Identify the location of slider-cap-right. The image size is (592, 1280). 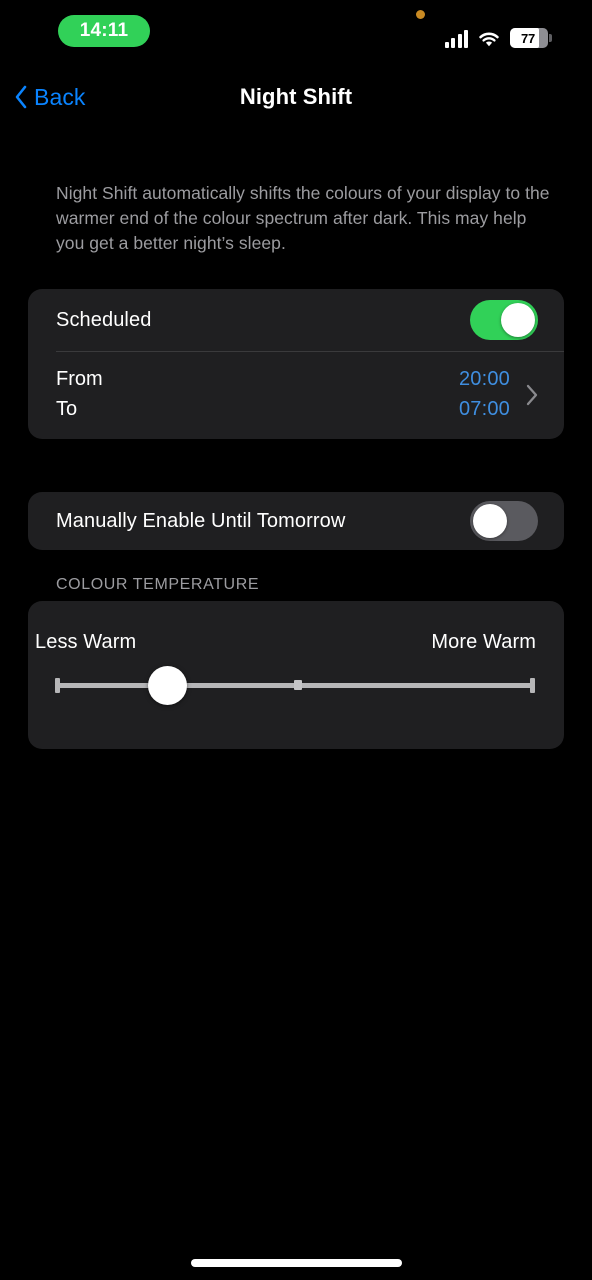
(532, 685).